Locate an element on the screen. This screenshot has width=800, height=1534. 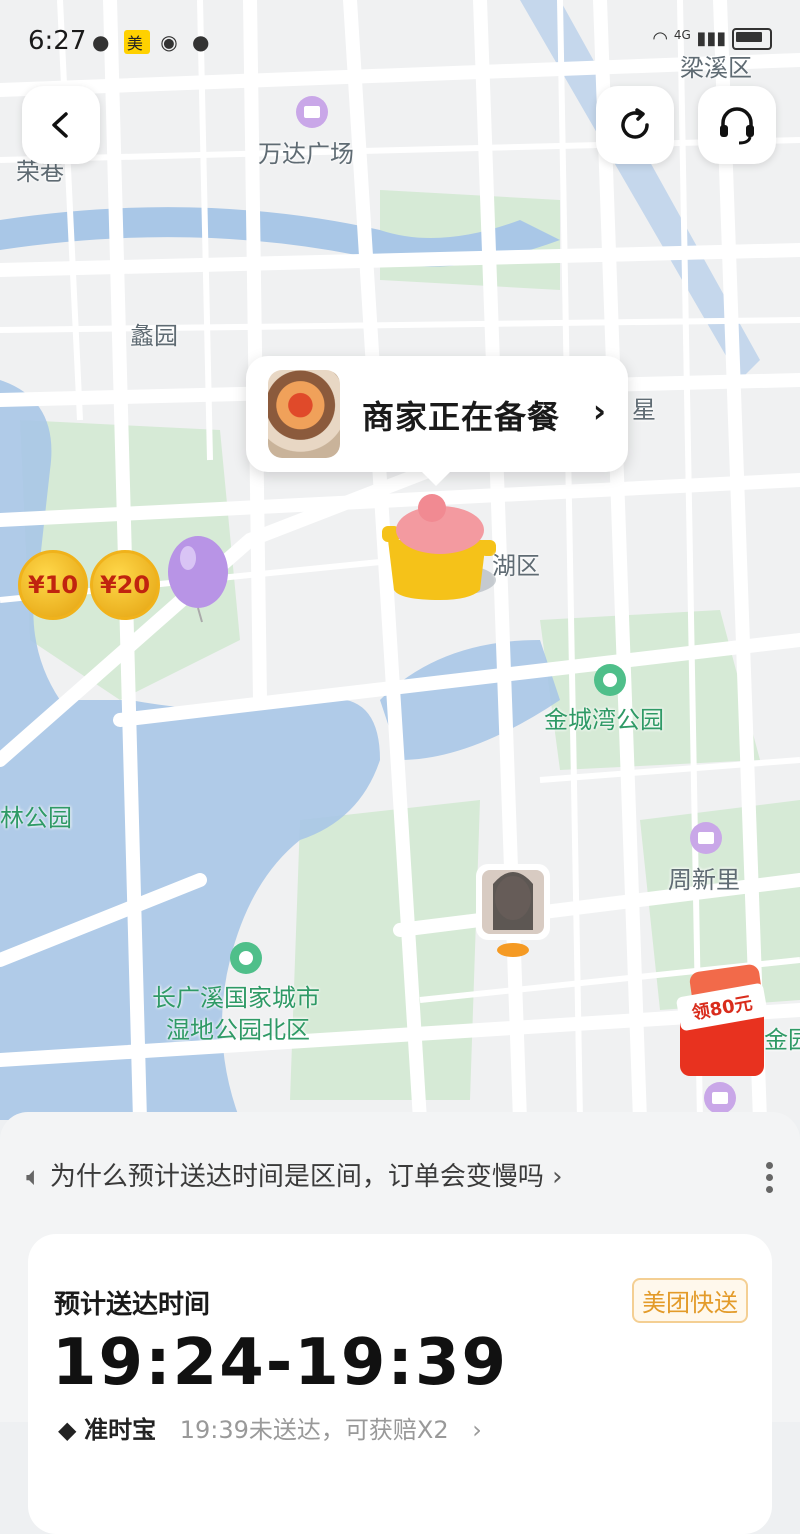
shield-icon: ◆ is located at coordinates (67, 1430).